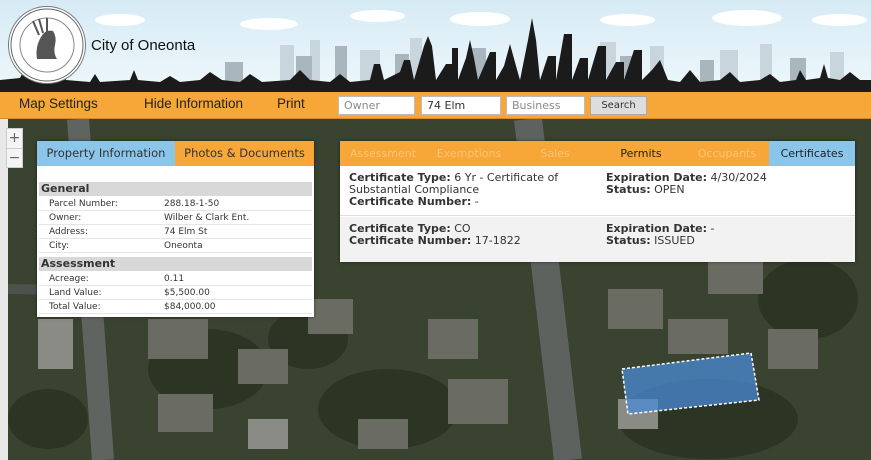 The width and height of the screenshot is (871, 460). Describe the element at coordinates (244, 153) in the screenshot. I see `tab-photos-documents: Photos & Documents` at that location.